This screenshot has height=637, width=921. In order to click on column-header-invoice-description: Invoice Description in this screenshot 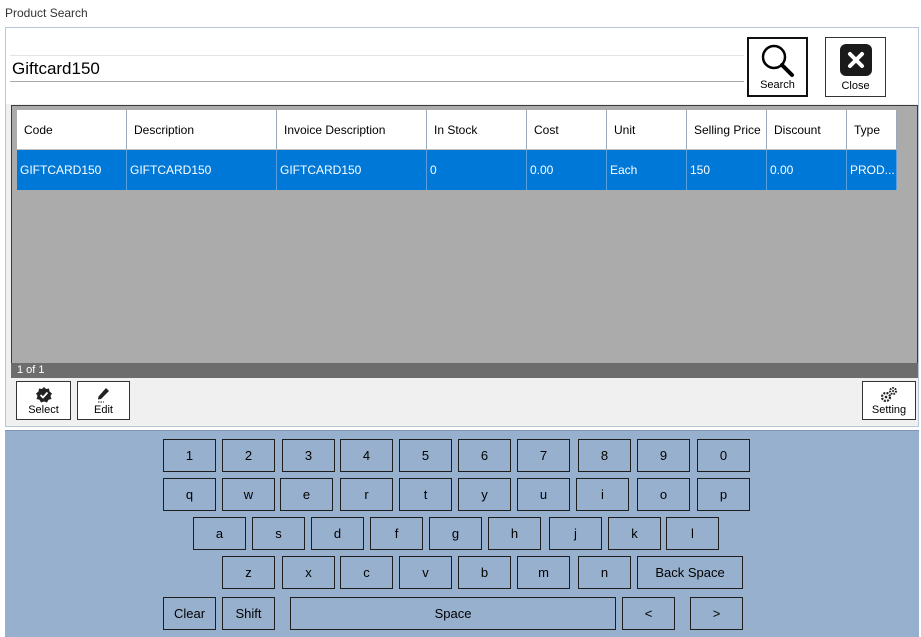, I will do `click(352, 130)`.